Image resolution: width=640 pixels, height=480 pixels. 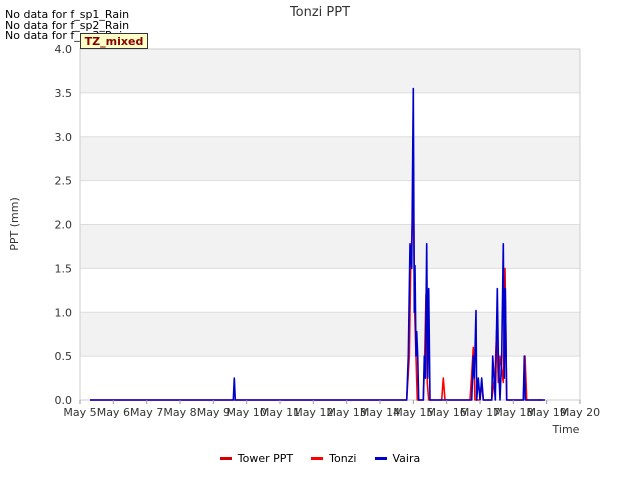 I want to click on y-axis-label: PPT (mm), so click(x=14, y=224).